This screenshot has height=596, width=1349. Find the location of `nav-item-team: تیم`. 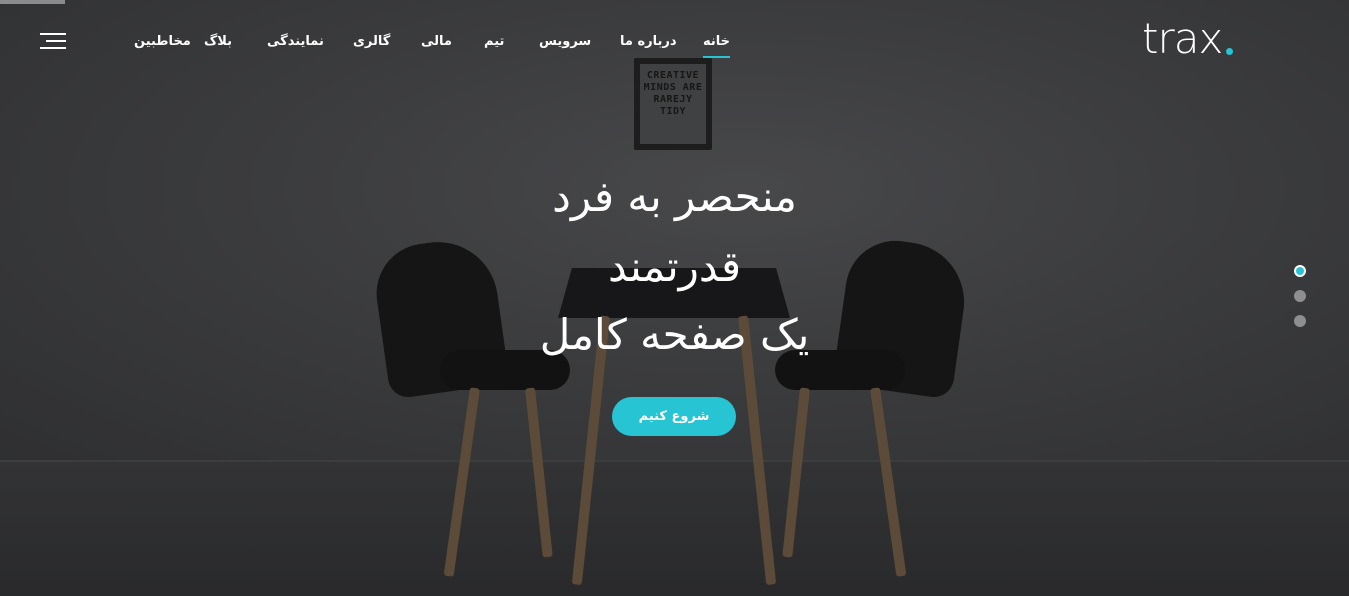

nav-item-team: تیم is located at coordinates (494, 42).